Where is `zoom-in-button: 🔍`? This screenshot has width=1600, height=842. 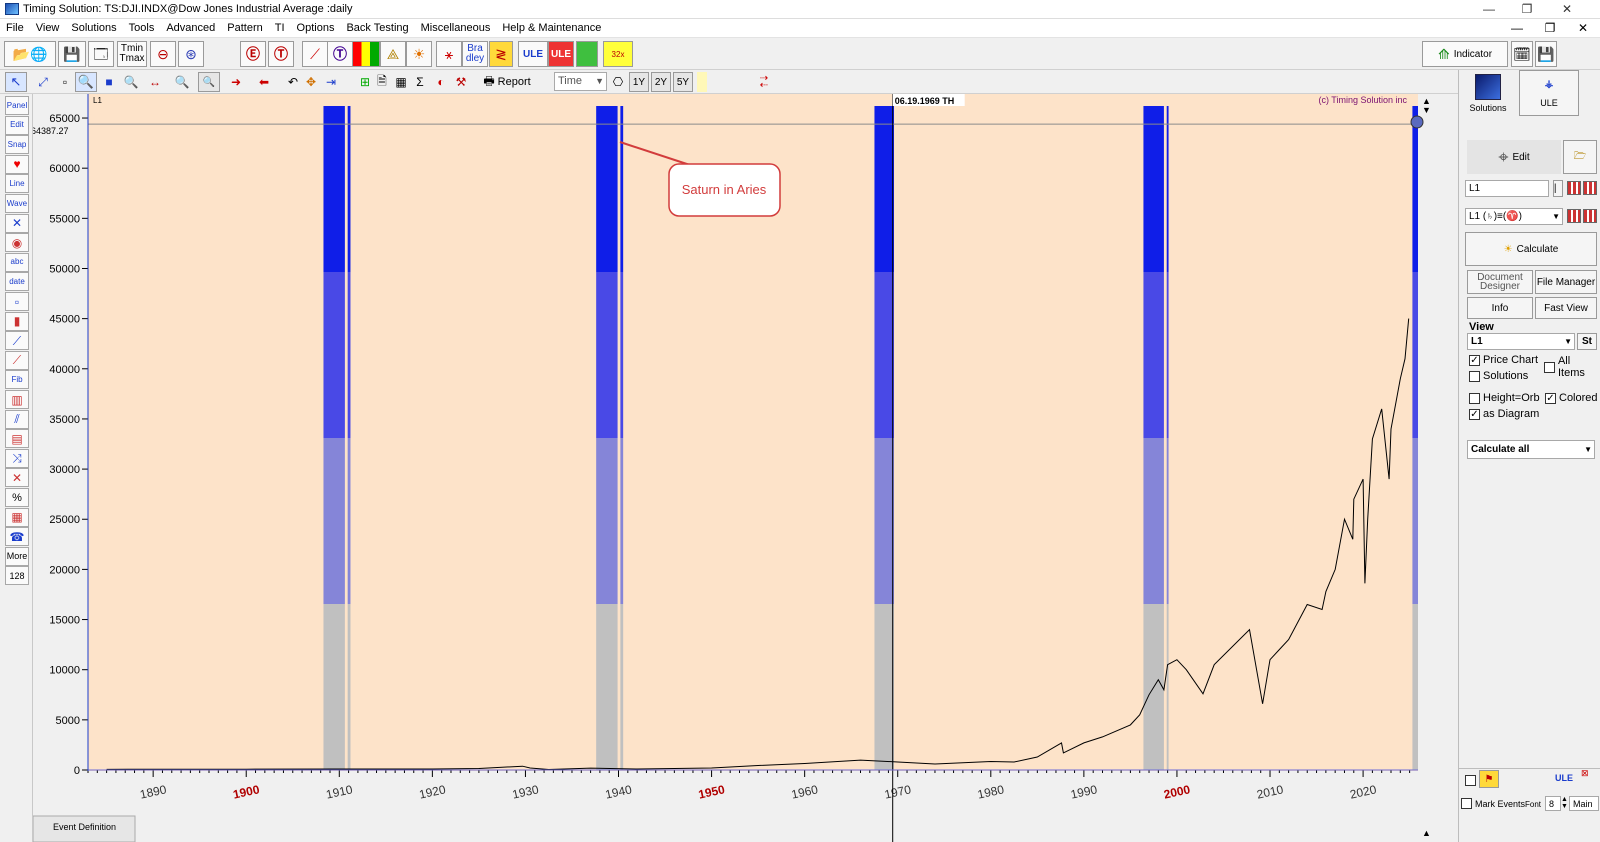 zoom-in-button: 🔍 is located at coordinates (209, 82).